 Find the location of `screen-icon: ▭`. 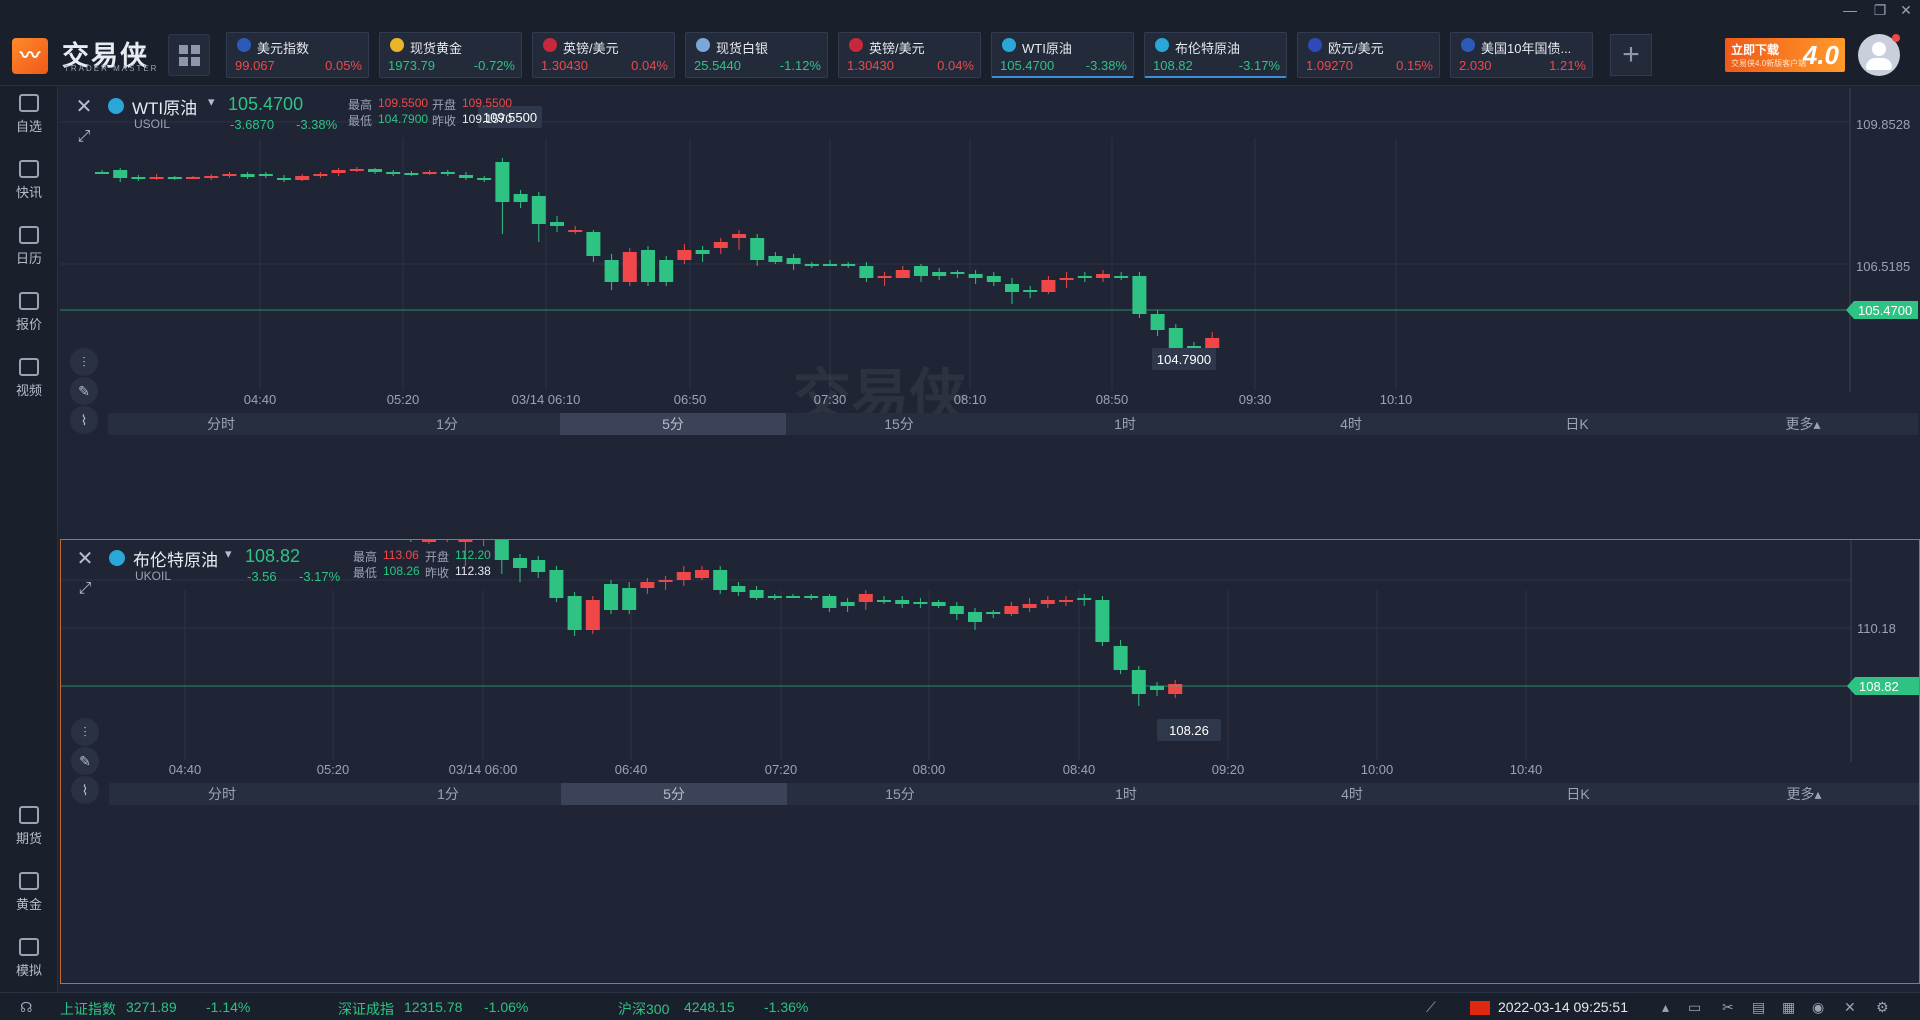

screen-icon: ▭ is located at coordinates (1694, 1007).